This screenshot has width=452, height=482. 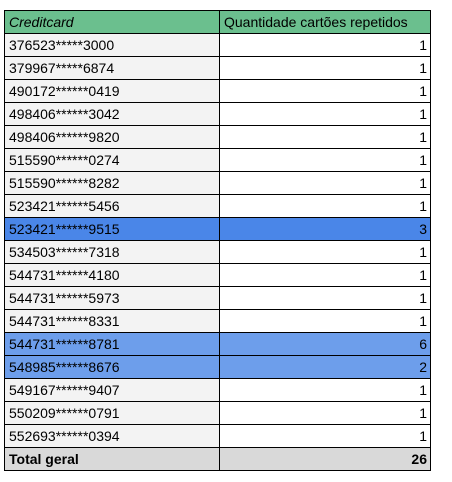 I want to click on cell-creditcard: 552693******0394, so click(x=112, y=436).